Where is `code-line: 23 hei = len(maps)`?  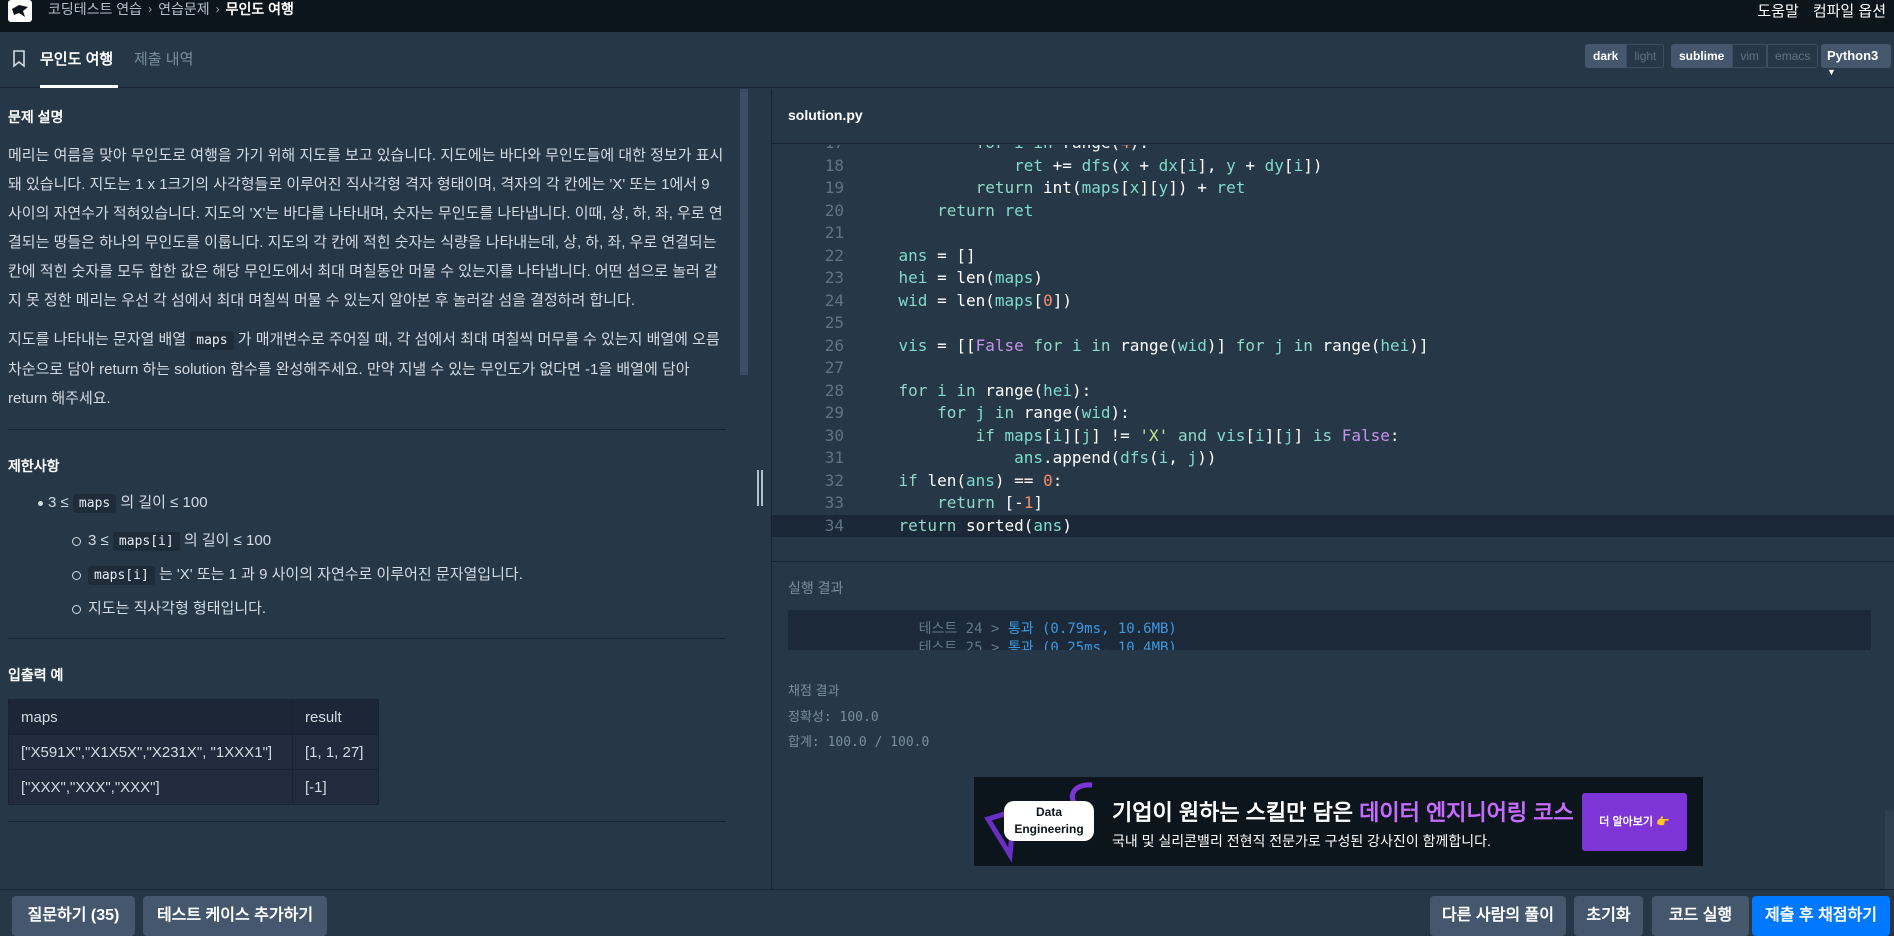
code-line: 23 hei = len(maps) is located at coordinates (1333, 278).